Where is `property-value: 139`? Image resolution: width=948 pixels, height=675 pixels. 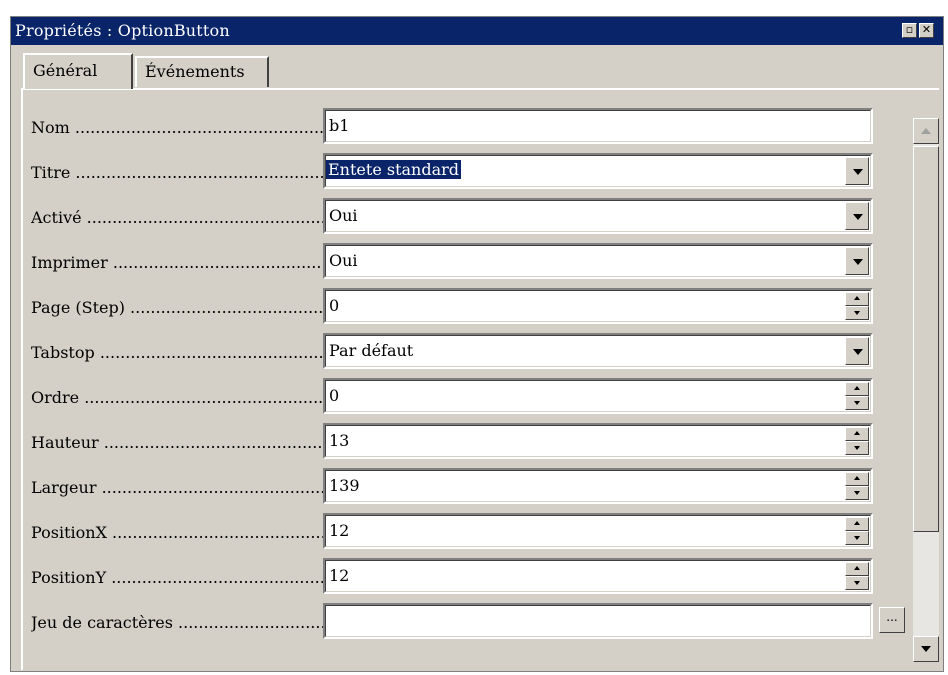
property-value: 139 is located at coordinates (344, 485).